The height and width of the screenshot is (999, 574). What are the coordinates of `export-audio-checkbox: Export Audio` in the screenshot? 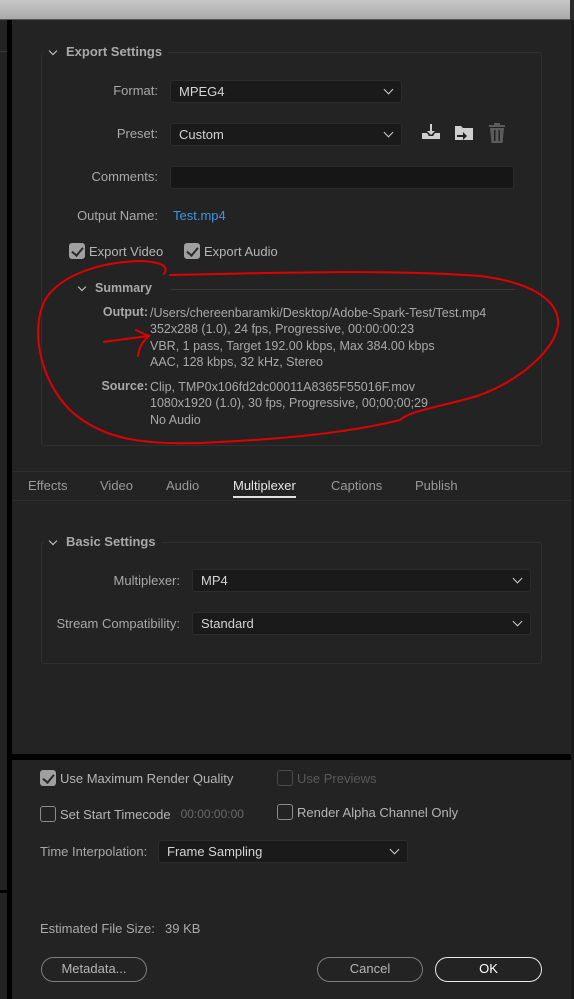 It's located at (231, 251).